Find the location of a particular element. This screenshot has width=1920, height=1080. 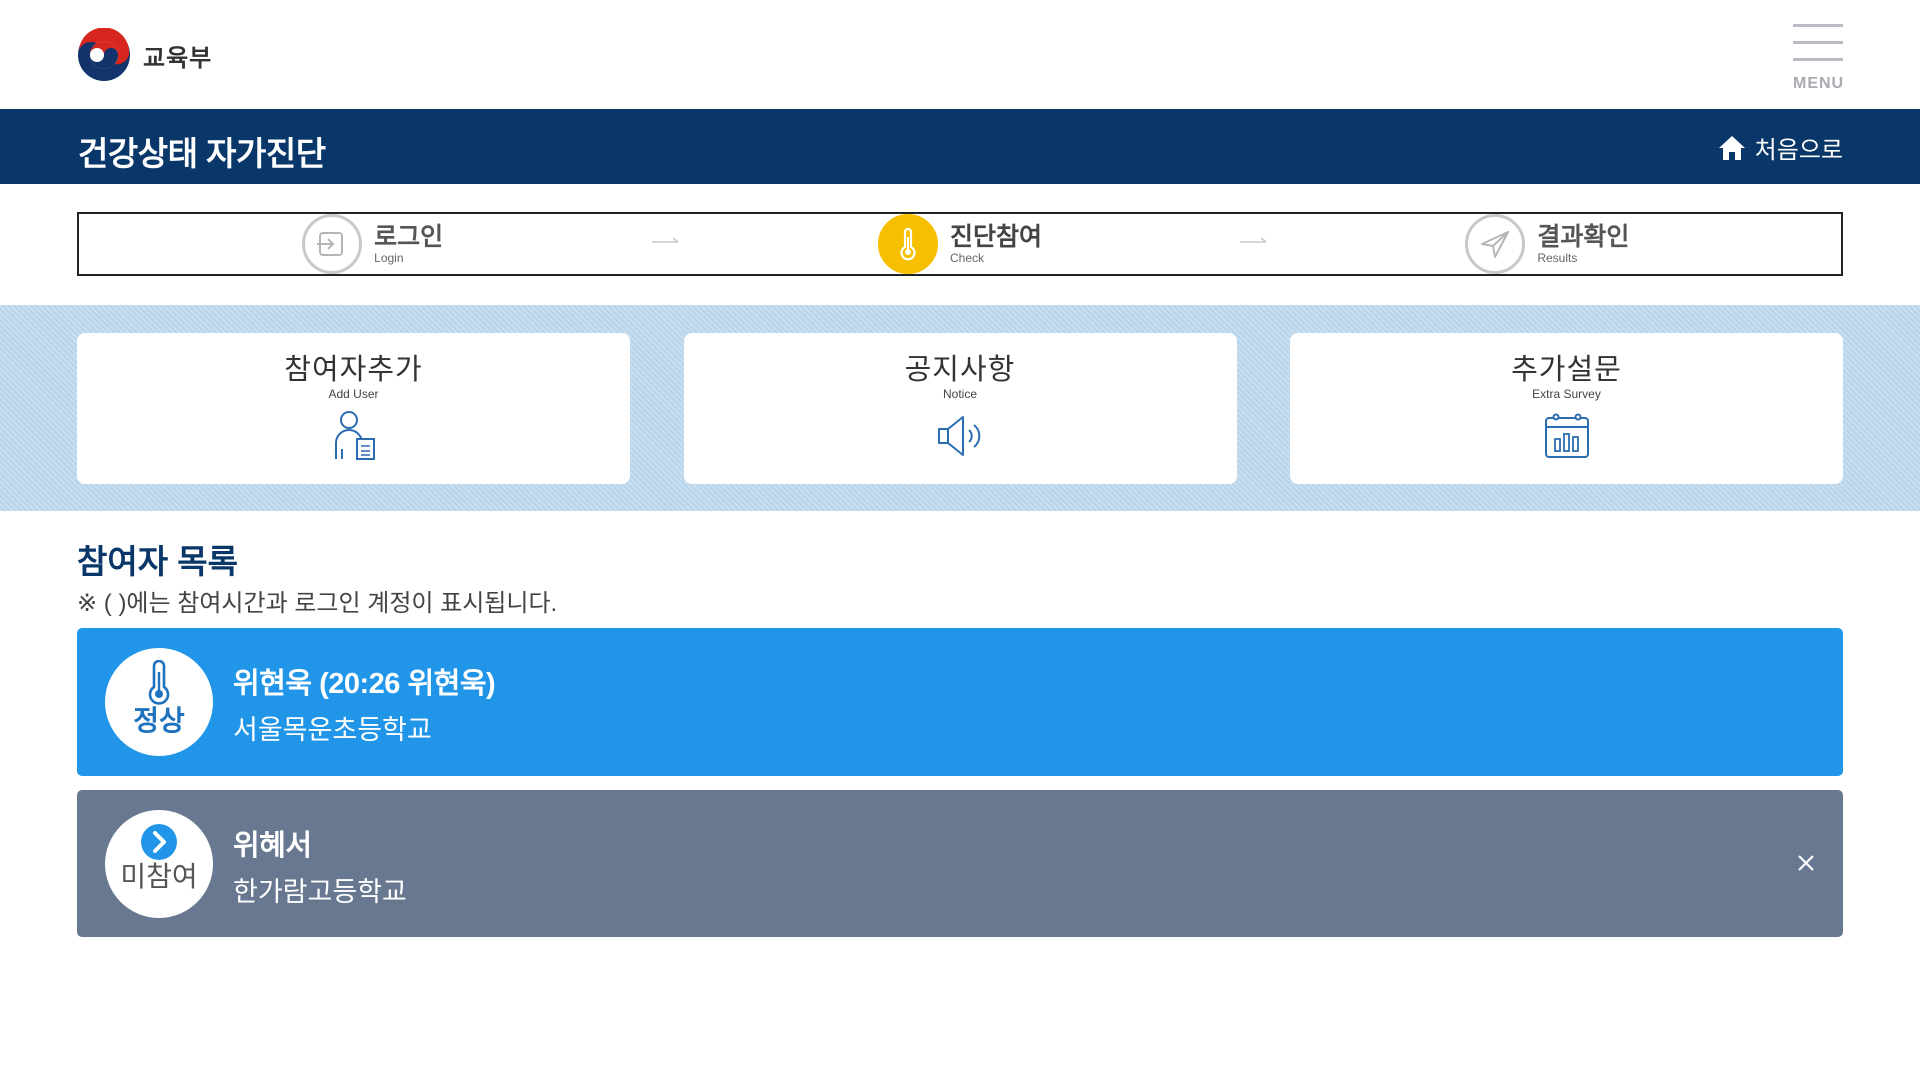

add-user-title: 참여자추가 is located at coordinates (353, 370).